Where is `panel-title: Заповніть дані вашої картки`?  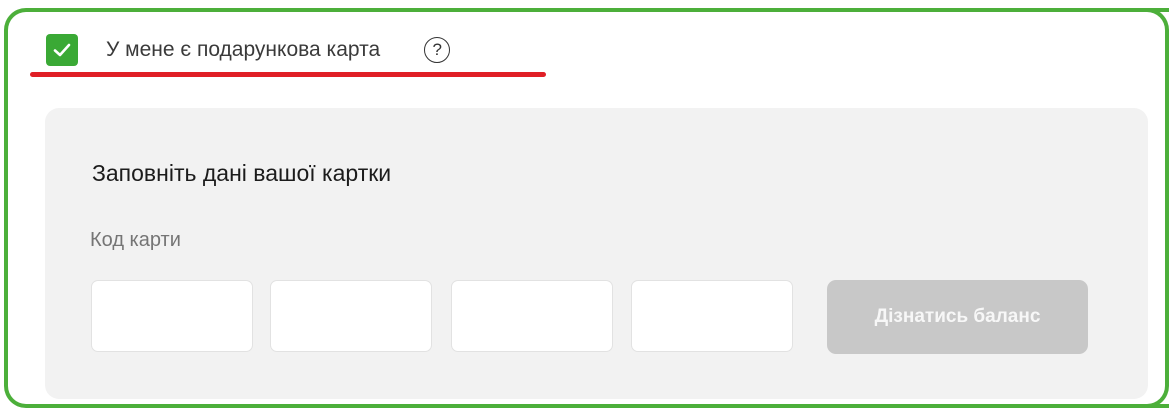 panel-title: Заповніть дані вашої картки is located at coordinates (242, 173).